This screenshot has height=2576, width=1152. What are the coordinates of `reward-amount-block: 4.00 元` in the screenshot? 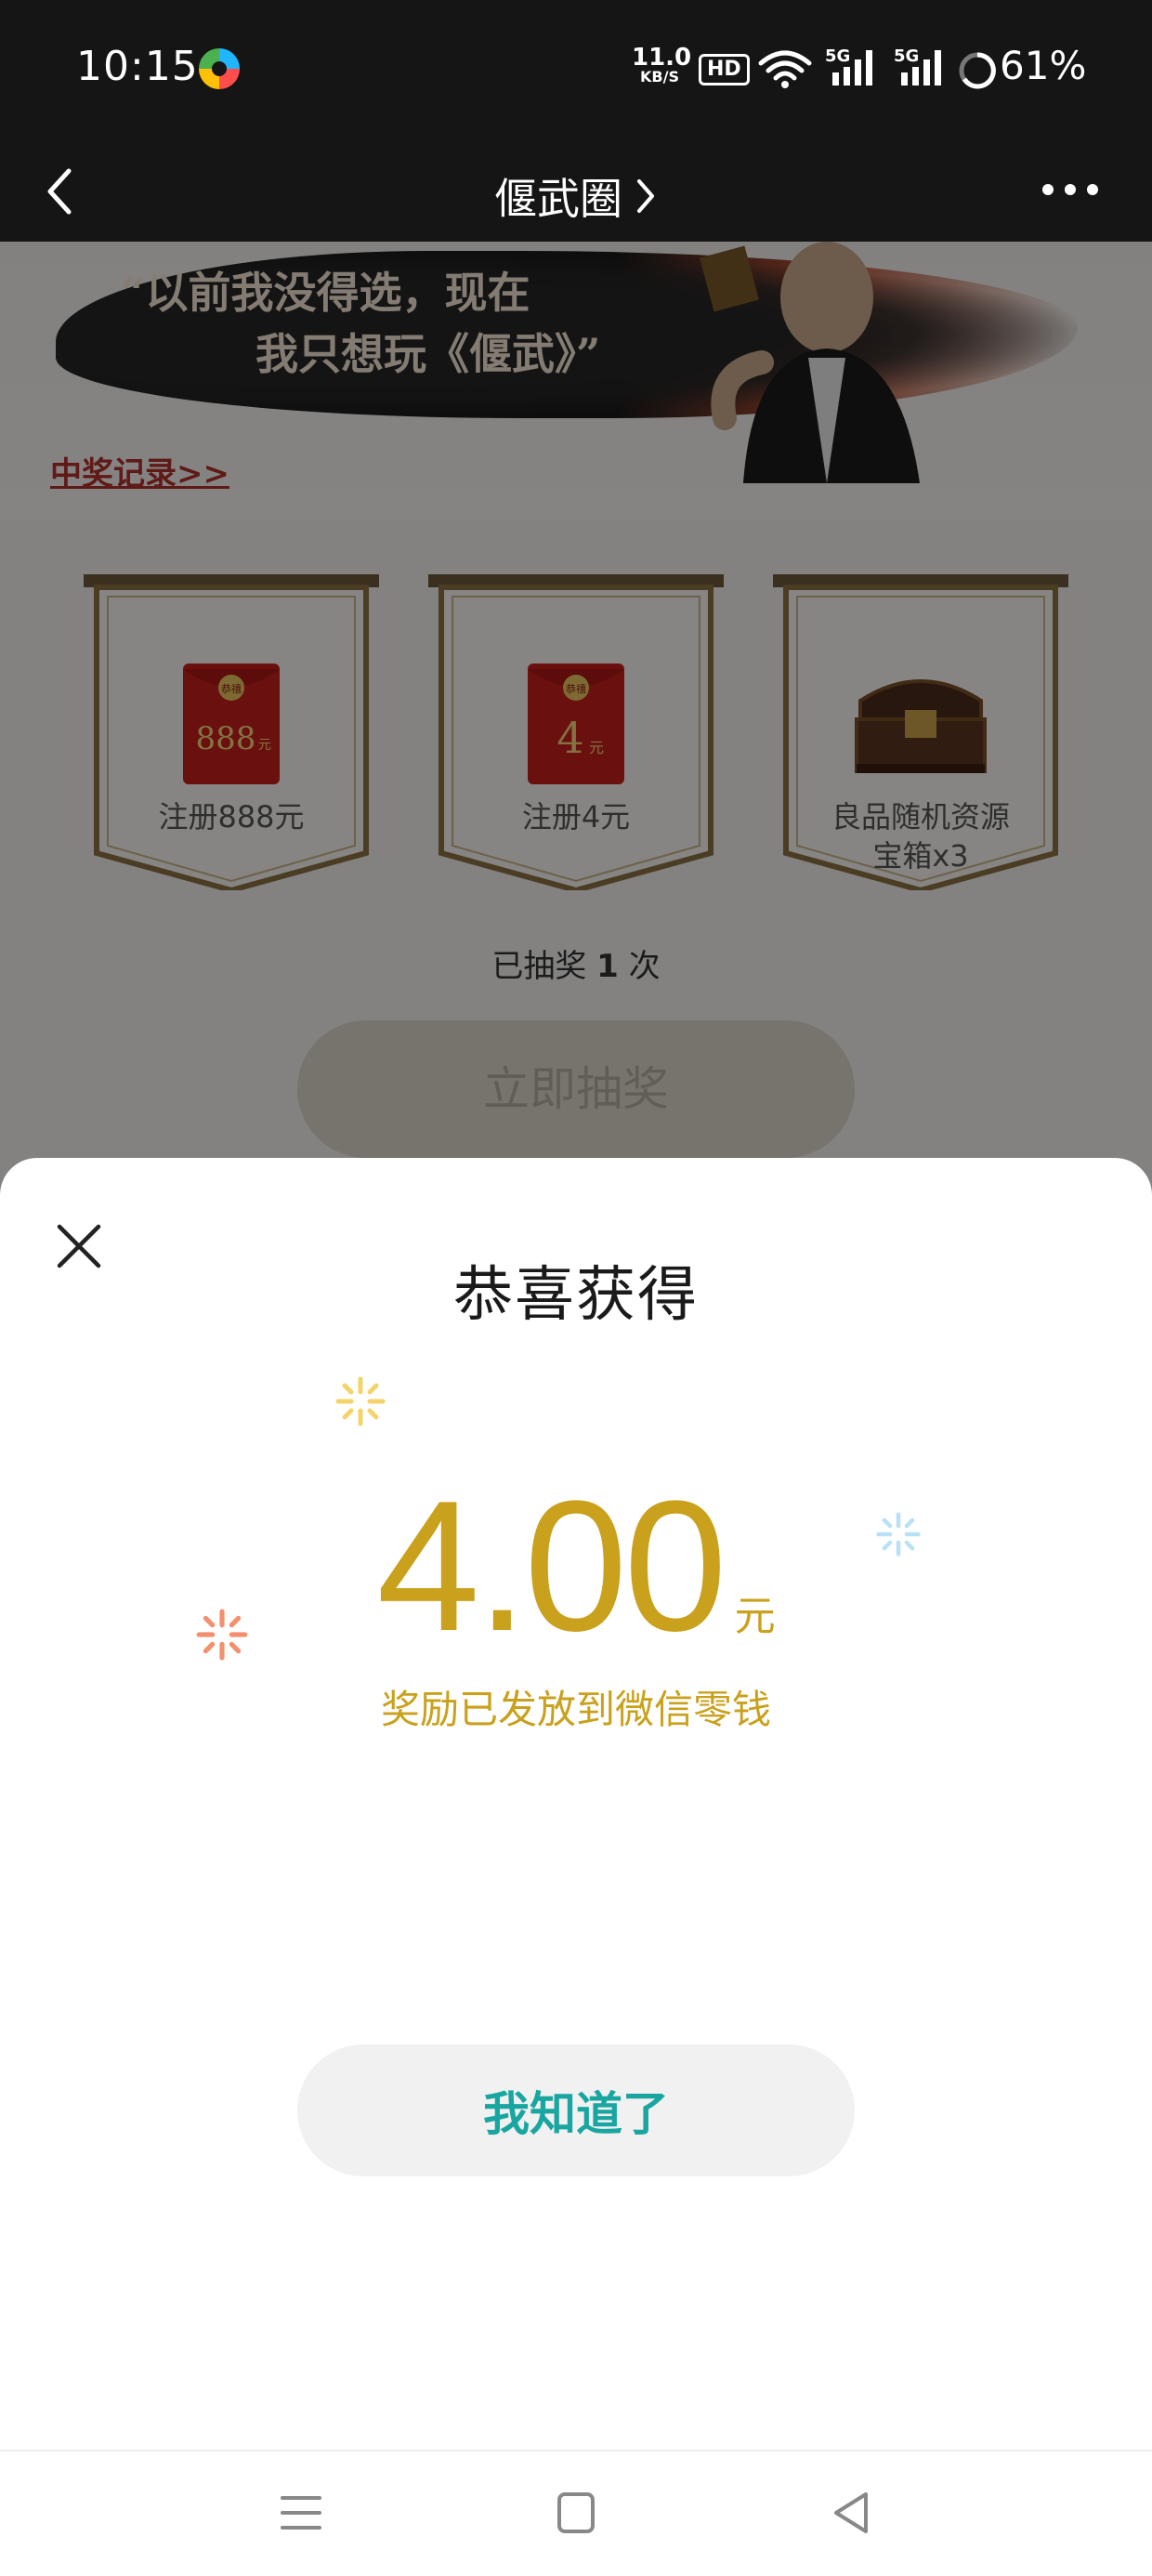 It's located at (576, 1567).